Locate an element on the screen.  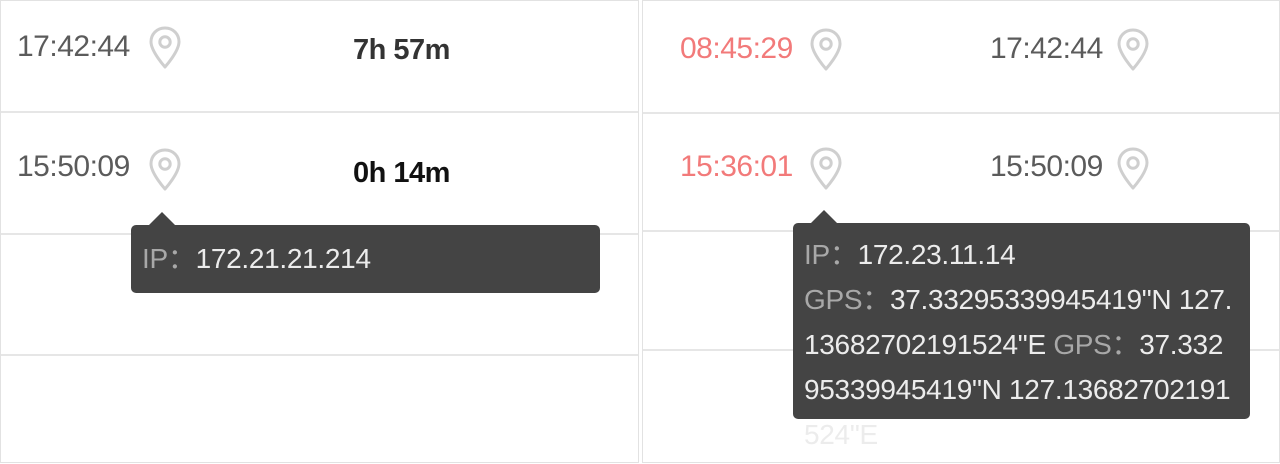
attendance-row: 15:36:01 15:50:09 is located at coordinates (961, 173).